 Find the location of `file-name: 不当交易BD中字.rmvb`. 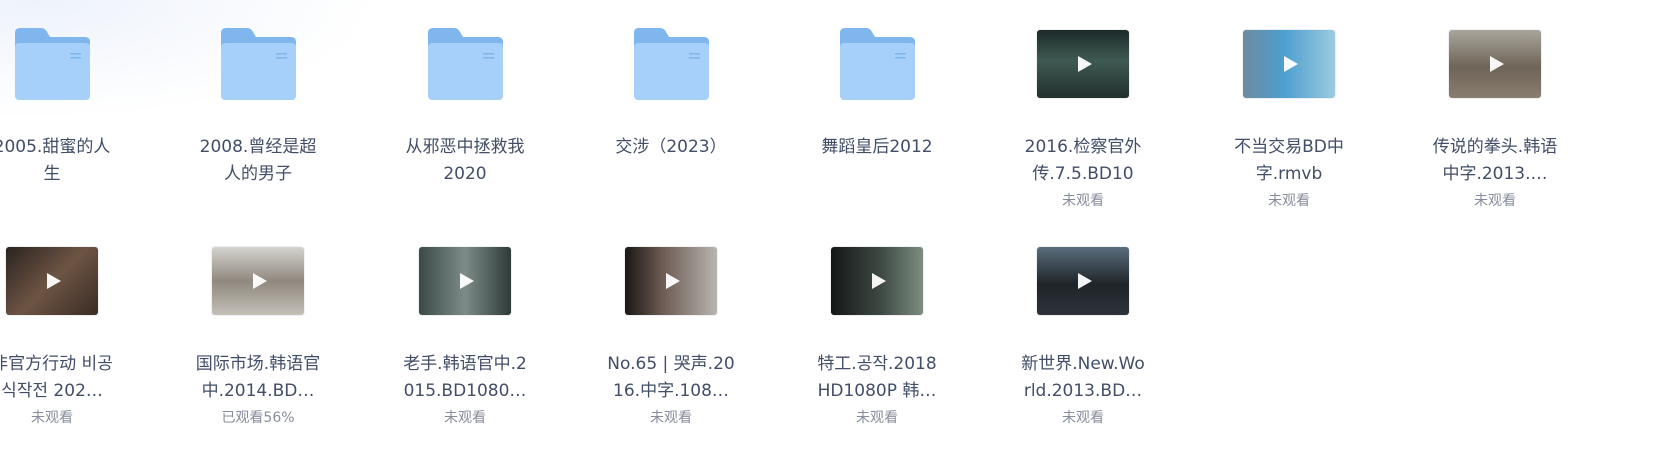

file-name: 不当交易BD中字.rmvb is located at coordinates (1289, 160).